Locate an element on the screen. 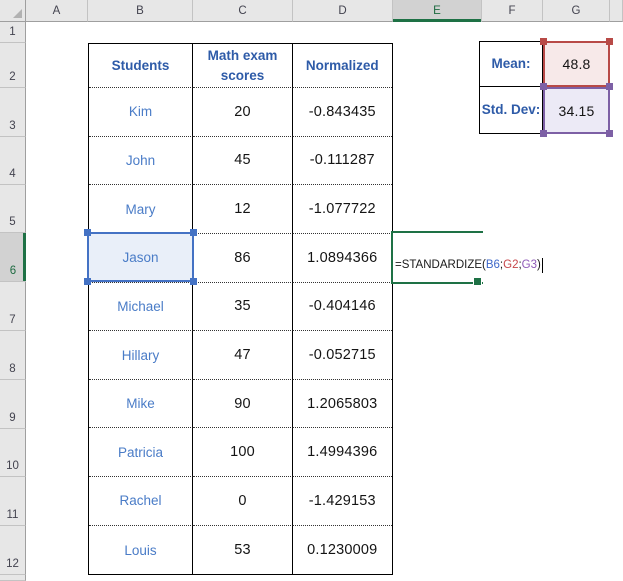 The width and height of the screenshot is (623, 581). fill-handle is located at coordinates (477, 281).